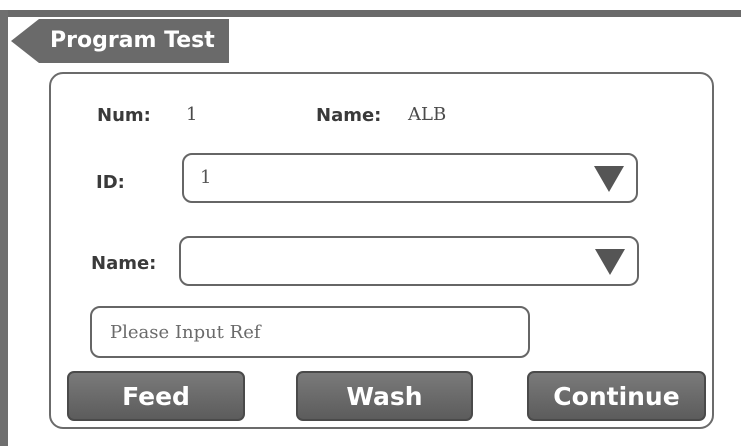 The height and width of the screenshot is (446, 741). What do you see at coordinates (4, 228) in the screenshot?
I see `left-border` at bounding box center [4, 228].